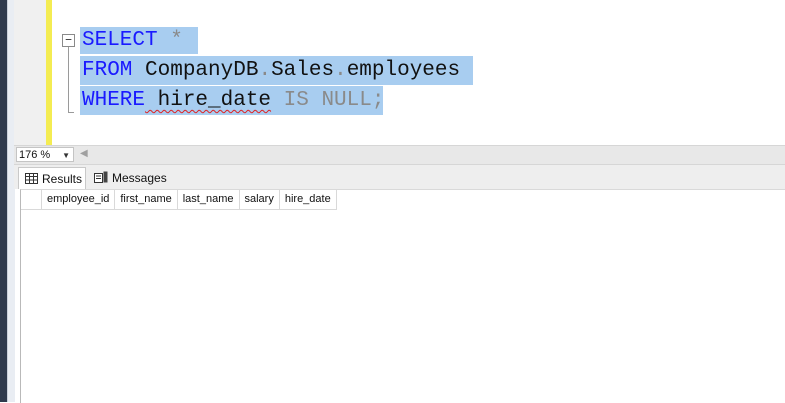  What do you see at coordinates (79, 200) in the screenshot?
I see `column-header-employee-id: employee_id` at bounding box center [79, 200].